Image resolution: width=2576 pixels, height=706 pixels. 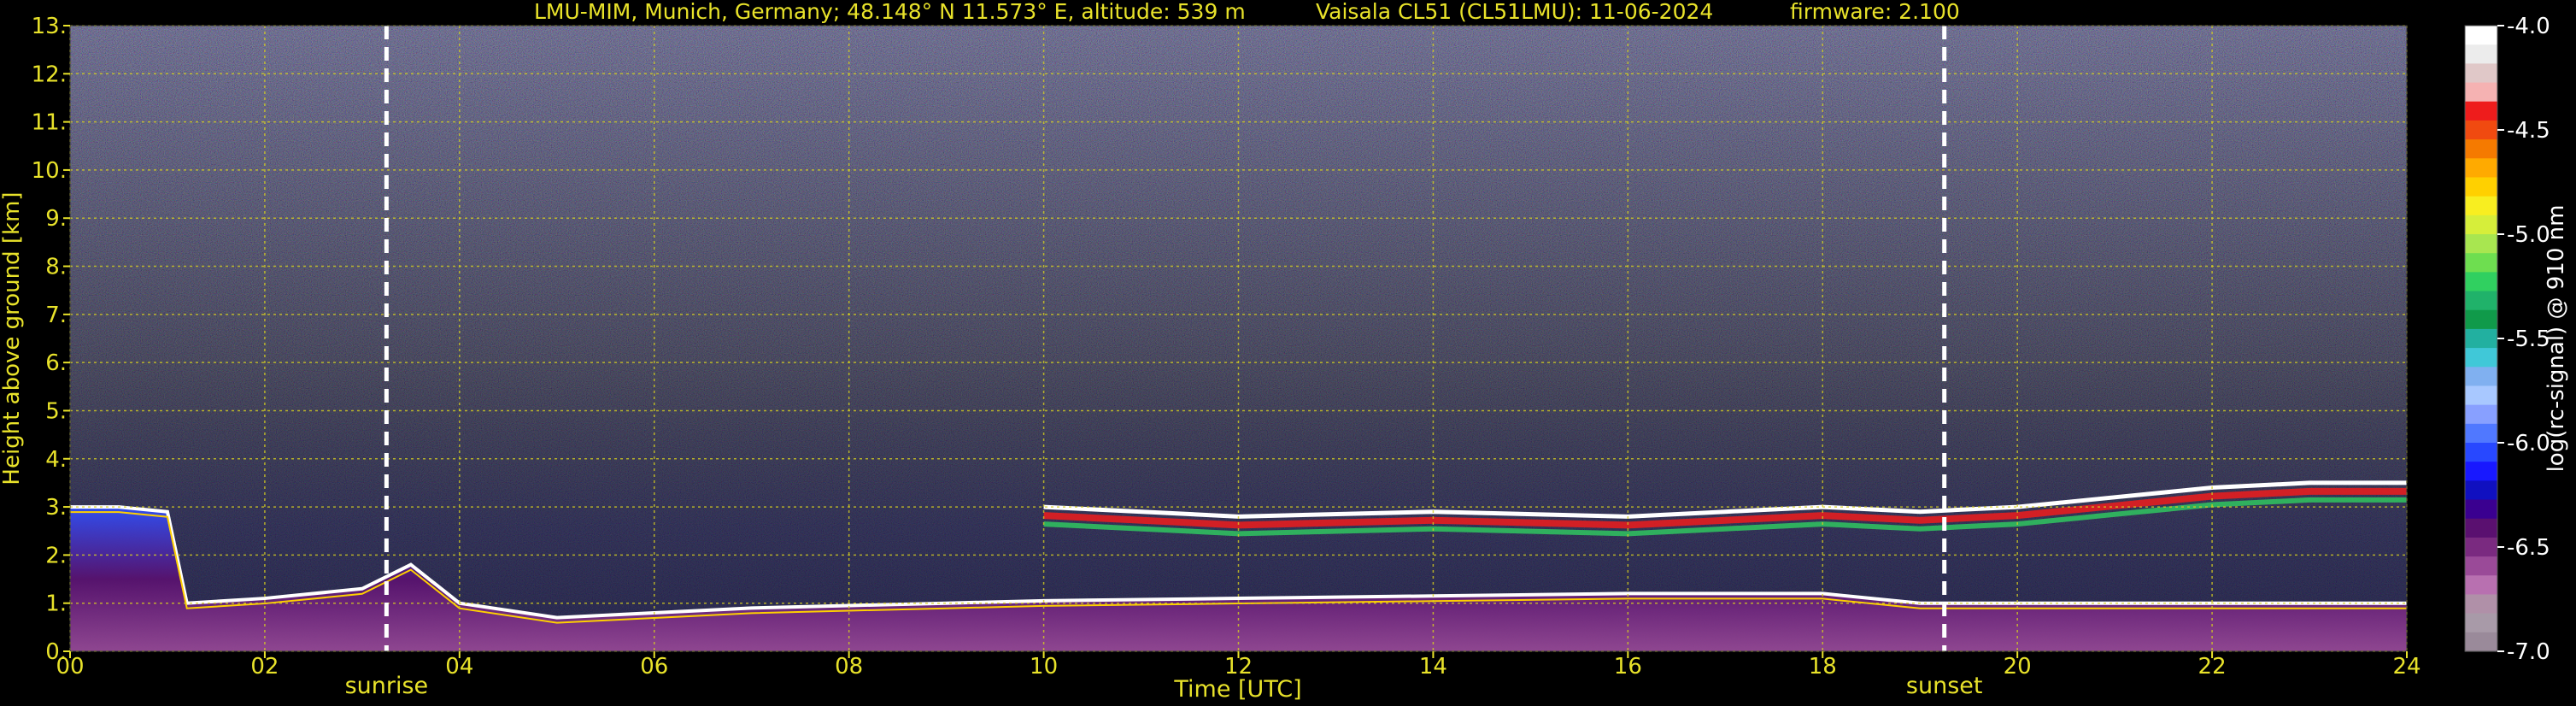 I want to click on x-tick-label: 10, so click(x=1044, y=667).